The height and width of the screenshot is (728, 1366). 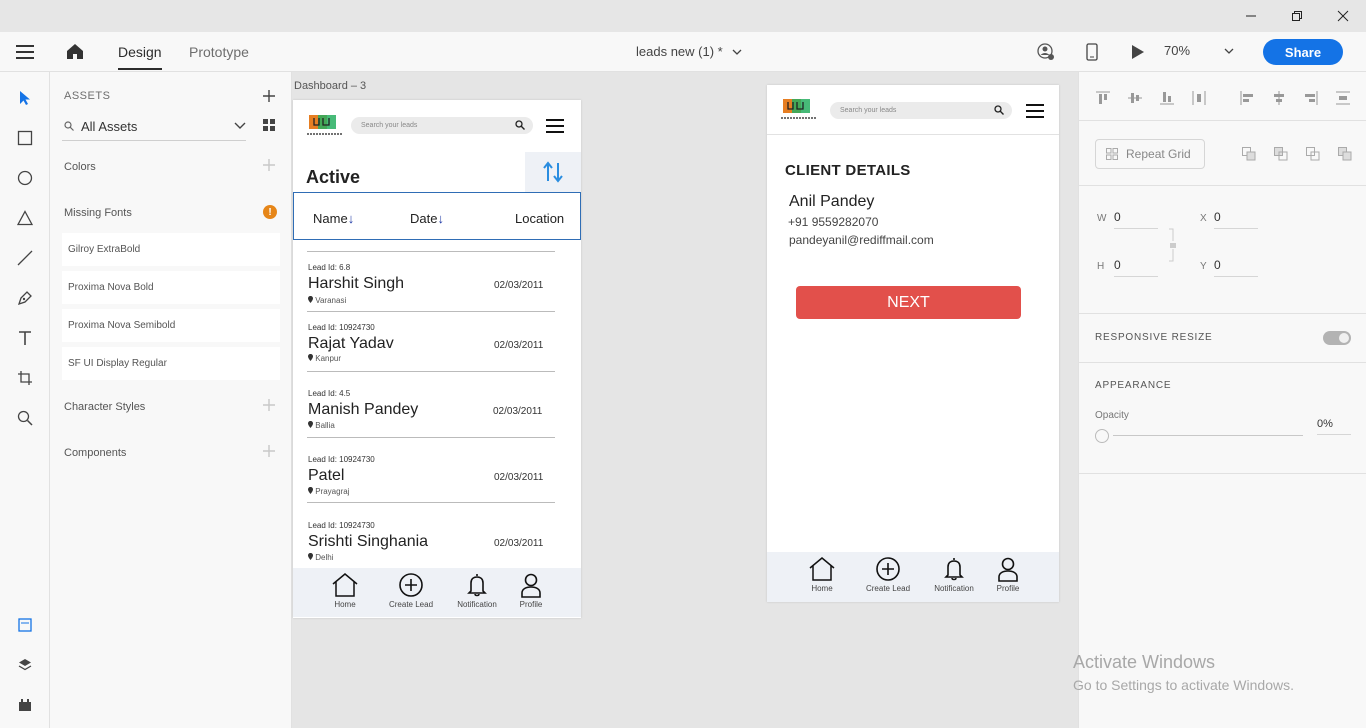 What do you see at coordinates (427, 218) in the screenshot?
I see `date-column-header: Date↓` at bounding box center [427, 218].